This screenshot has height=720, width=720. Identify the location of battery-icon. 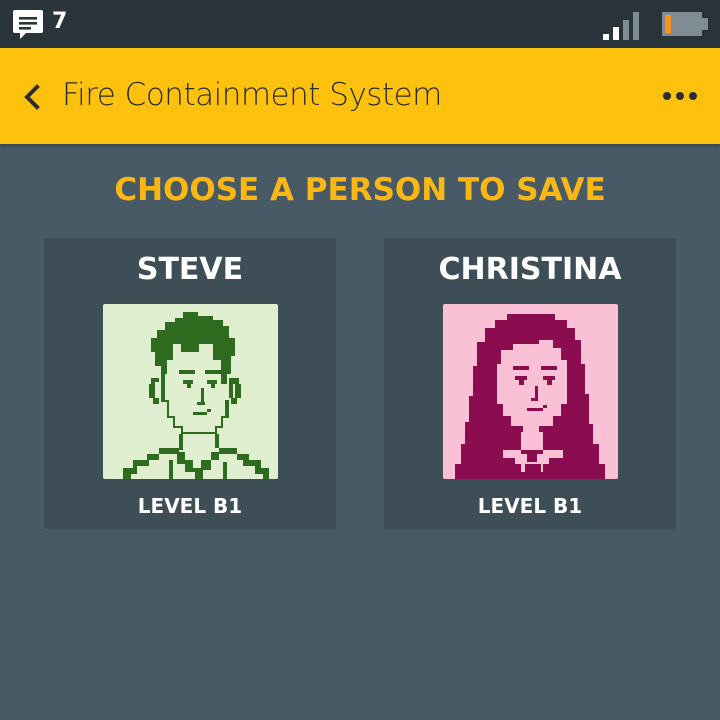
(685, 24).